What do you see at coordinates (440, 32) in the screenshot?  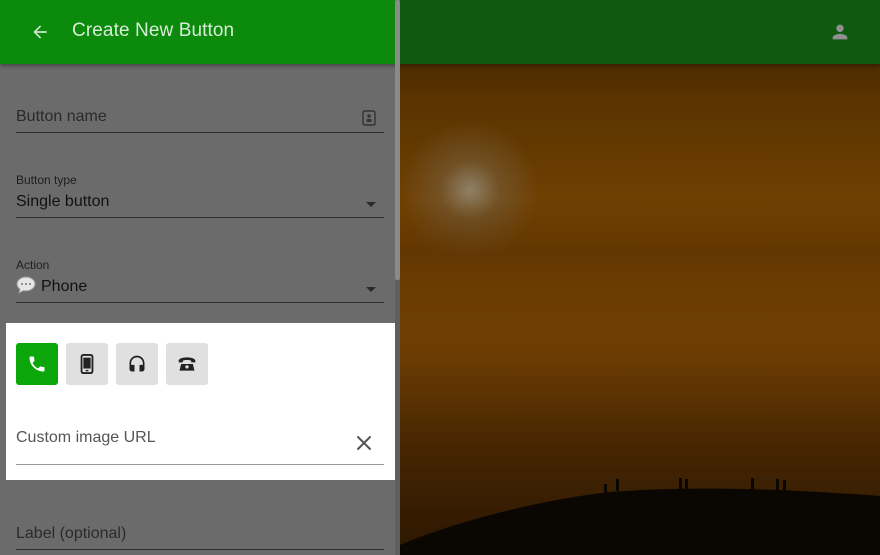 I see `app-header: Create New Button` at bounding box center [440, 32].